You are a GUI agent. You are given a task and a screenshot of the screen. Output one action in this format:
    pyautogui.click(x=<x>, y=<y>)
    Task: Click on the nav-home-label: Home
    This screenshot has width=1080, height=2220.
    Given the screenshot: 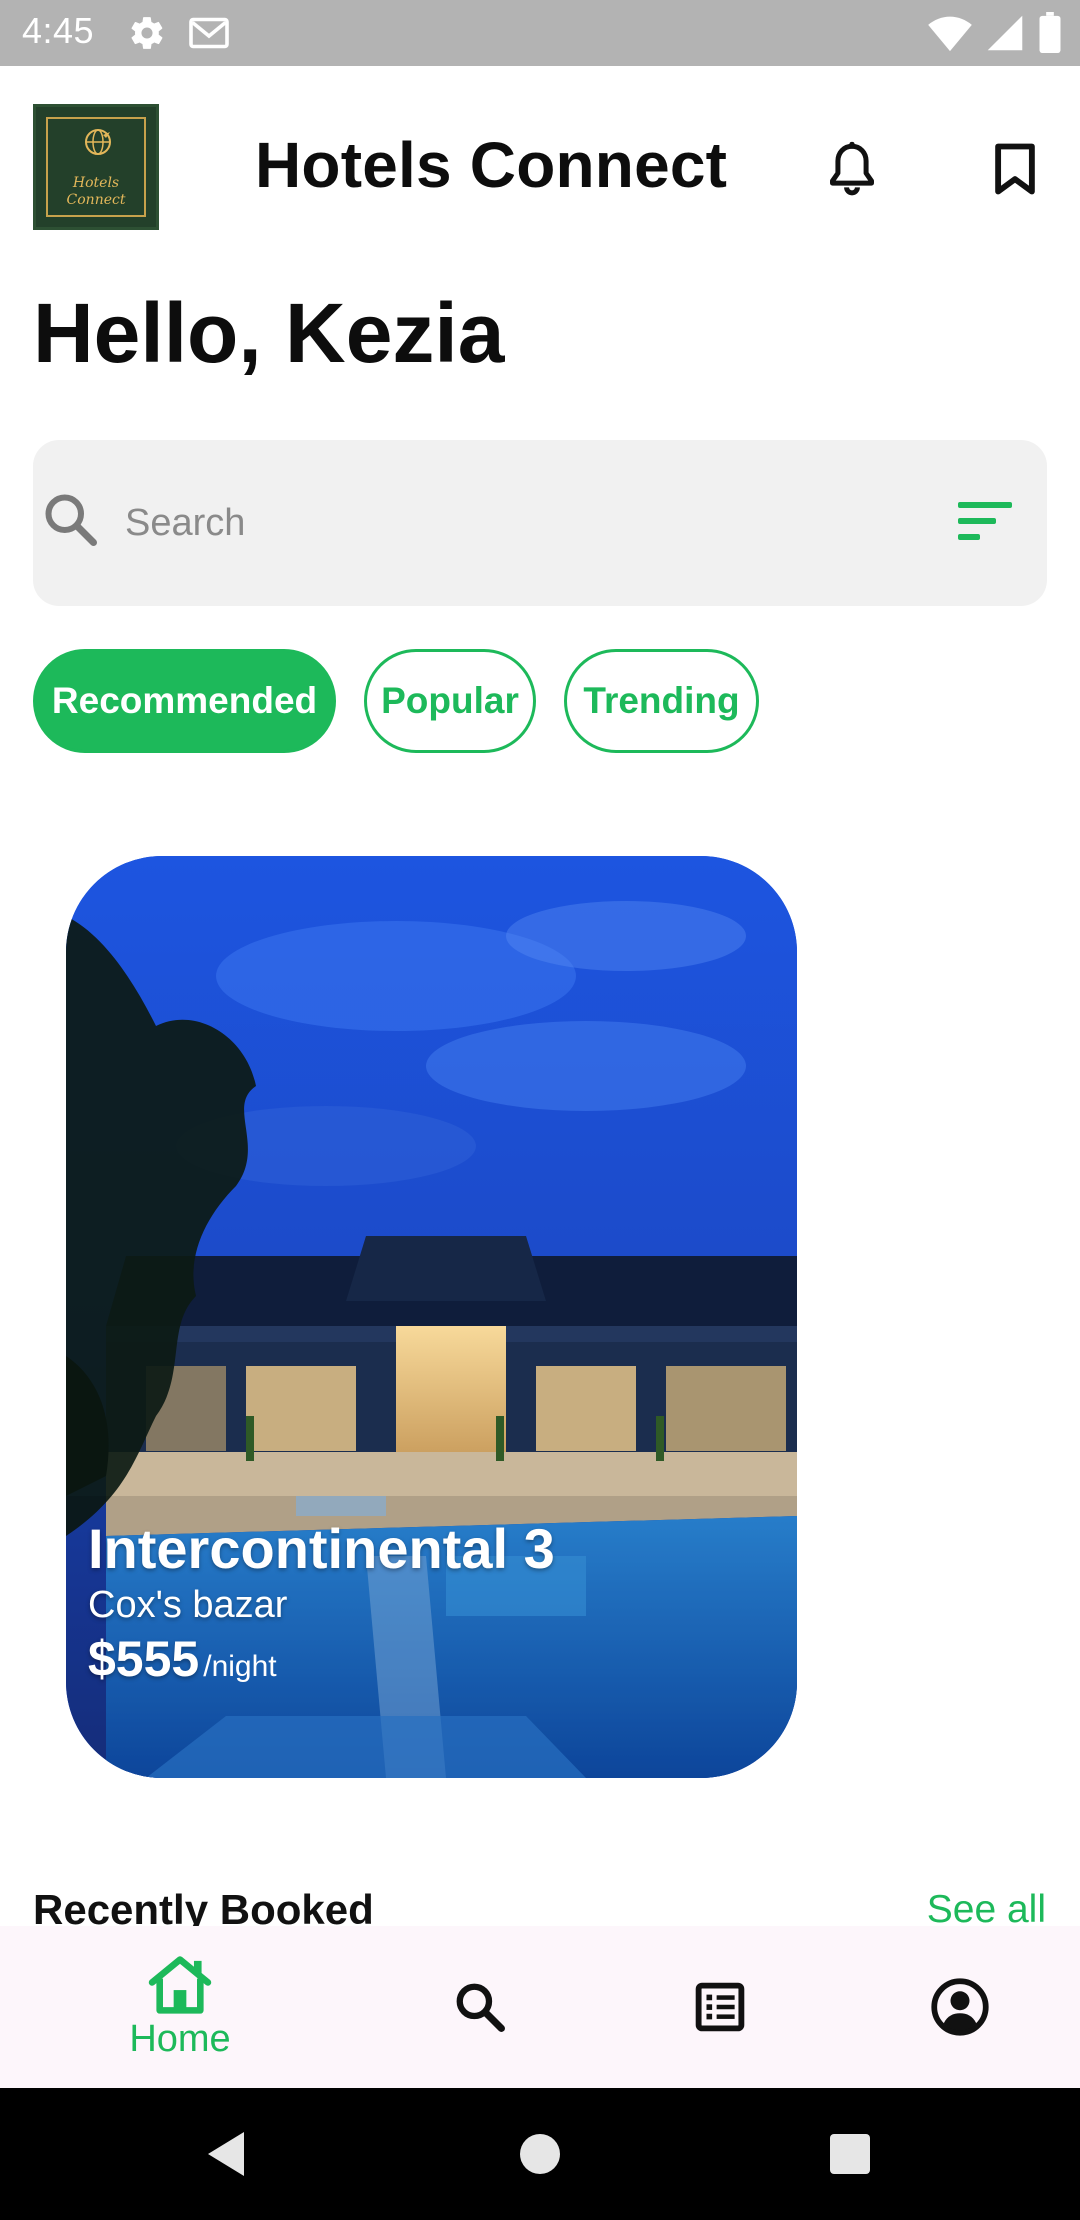 What is the action you would take?
    pyautogui.click(x=180, y=2038)
    